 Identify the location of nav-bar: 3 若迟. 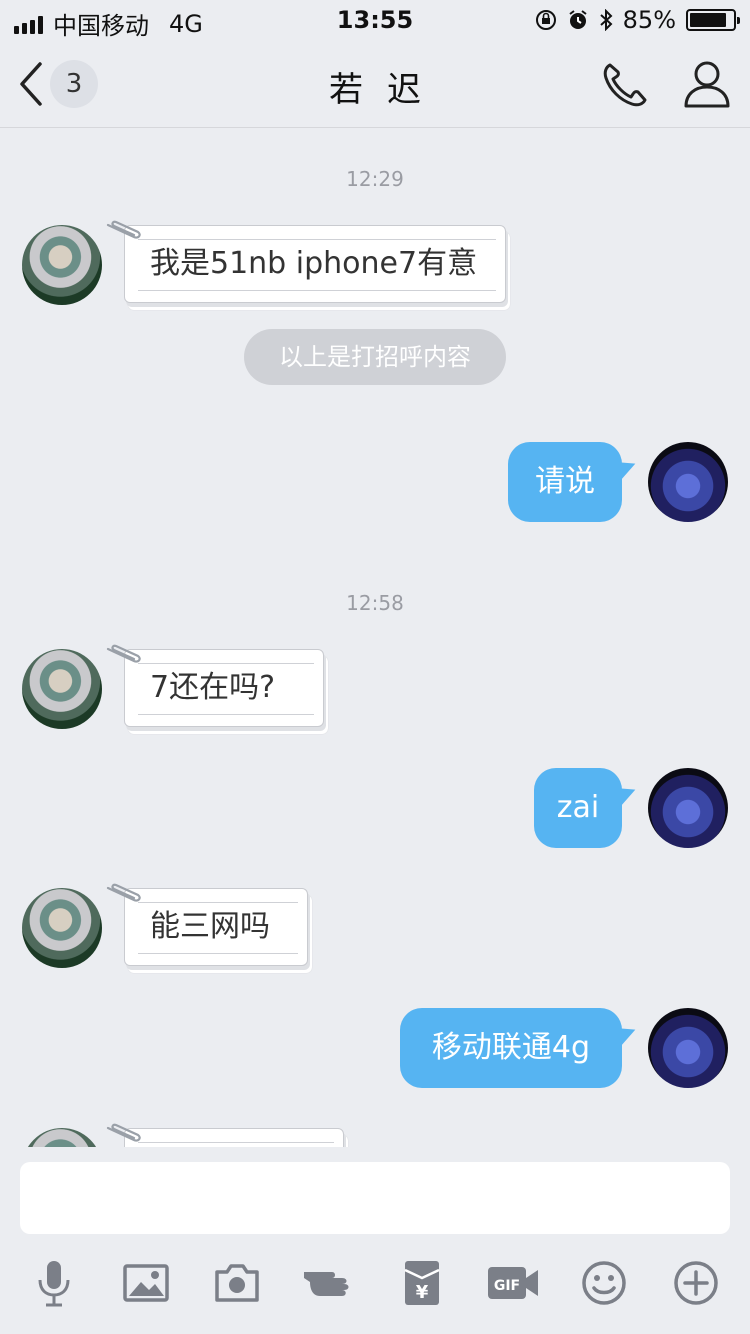
(375, 84).